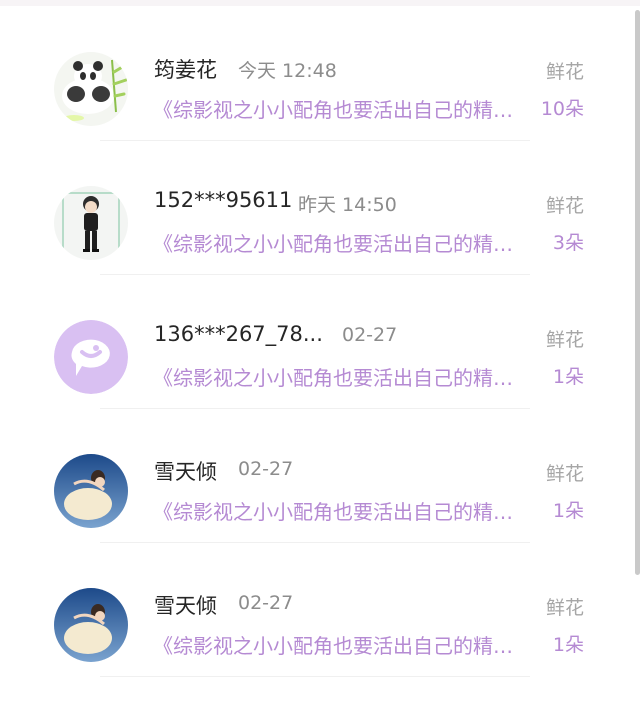 Image resolution: width=640 pixels, height=703 pixels. What do you see at coordinates (315, 676) in the screenshot?
I see `divider` at bounding box center [315, 676].